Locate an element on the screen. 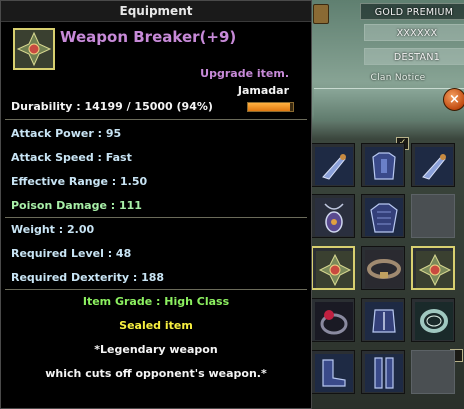  clan-notice-label: Clan Notice is located at coordinates (398, 78).